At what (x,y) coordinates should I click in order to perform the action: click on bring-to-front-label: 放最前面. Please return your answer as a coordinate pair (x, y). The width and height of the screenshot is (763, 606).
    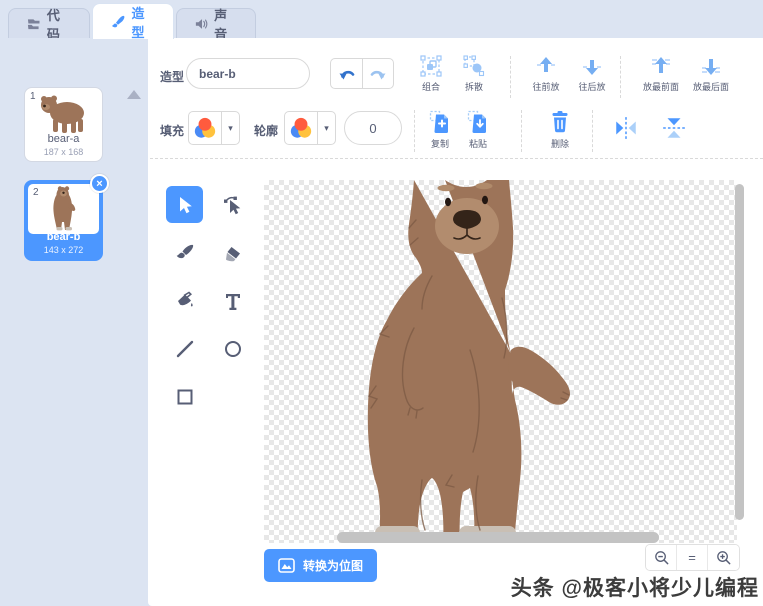
    Looking at the image, I should click on (660, 87).